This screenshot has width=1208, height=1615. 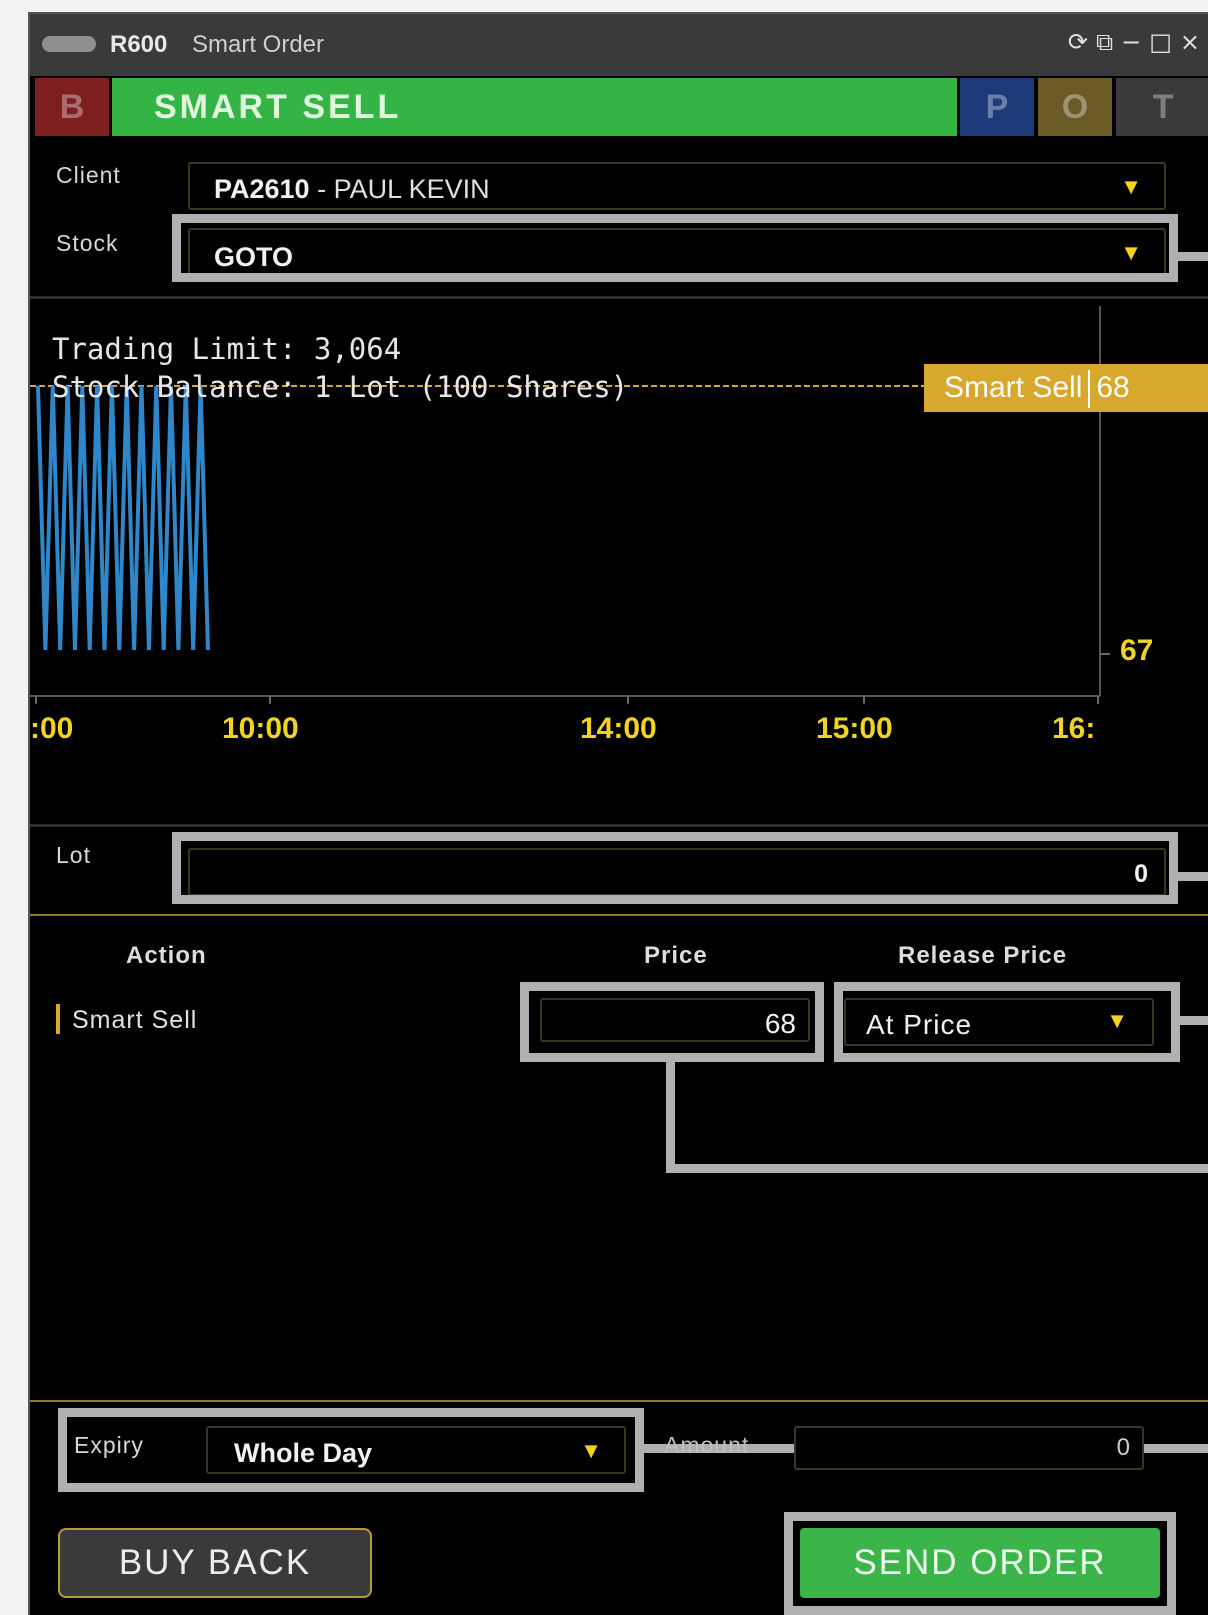 I want to click on row-marker, so click(x=58, y=1019).